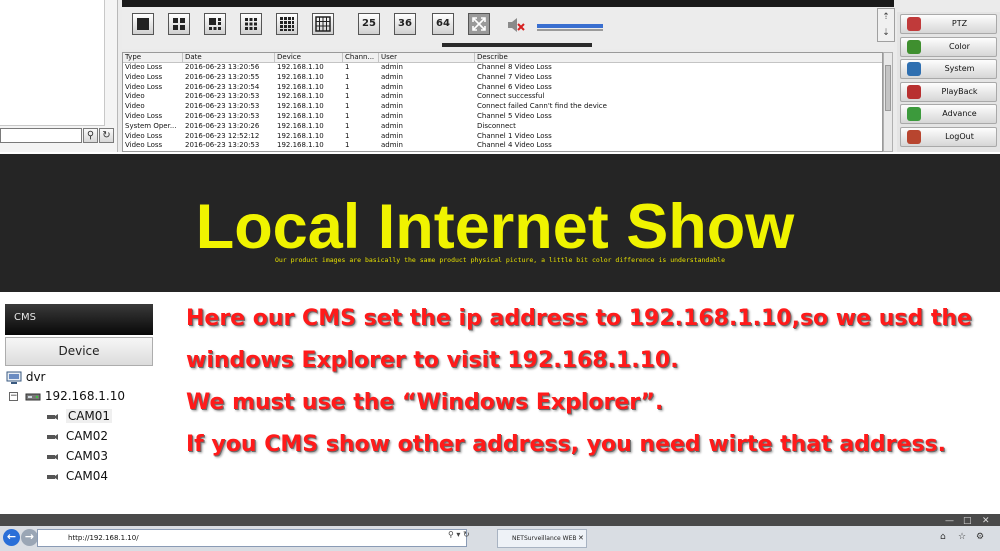 Image resolution: width=1000 pixels, height=551 pixels. What do you see at coordinates (41, 135) in the screenshot?
I see `search-input` at bounding box center [41, 135].